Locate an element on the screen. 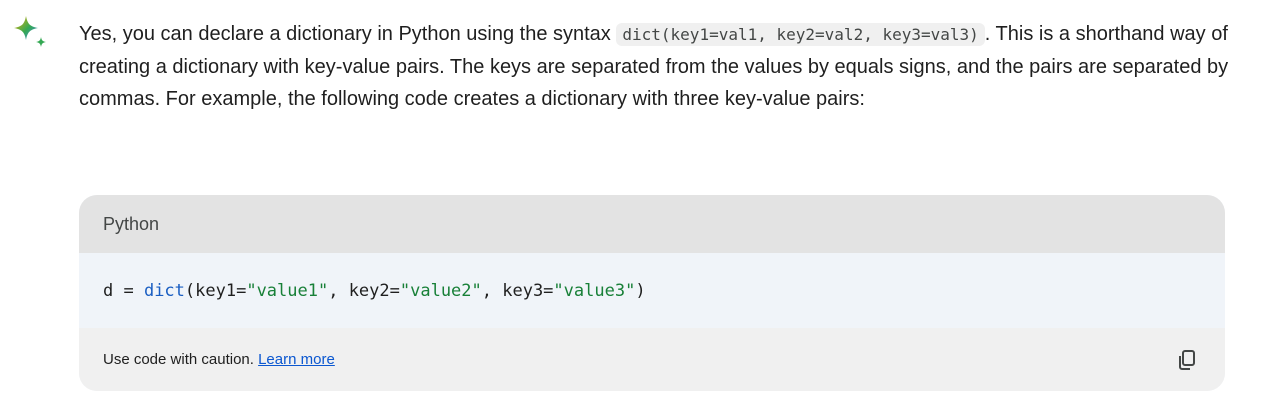  code-language-header: Python is located at coordinates (652, 224).